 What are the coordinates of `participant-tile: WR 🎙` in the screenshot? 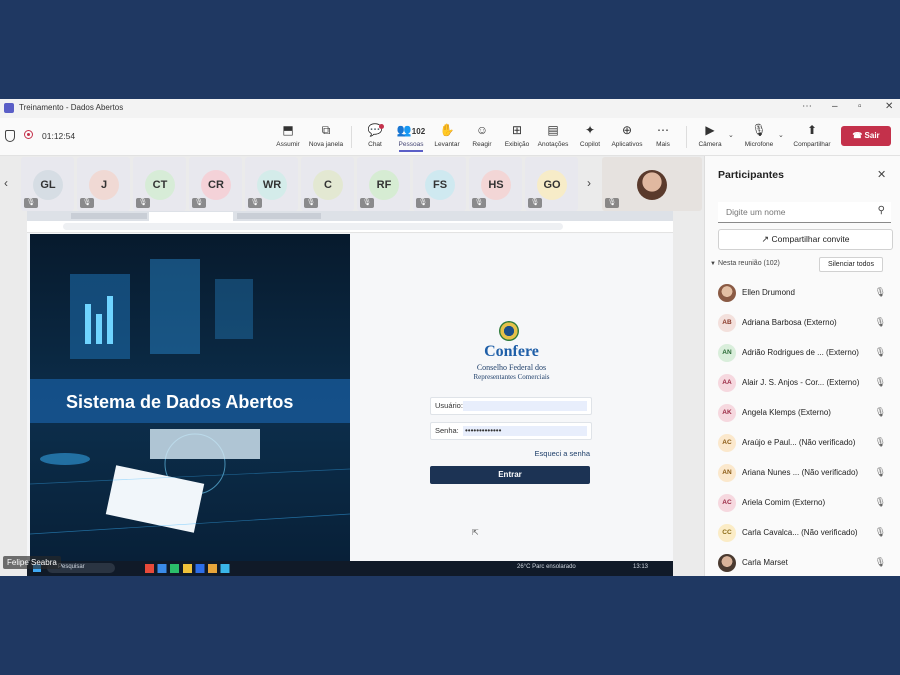 It's located at (271, 184).